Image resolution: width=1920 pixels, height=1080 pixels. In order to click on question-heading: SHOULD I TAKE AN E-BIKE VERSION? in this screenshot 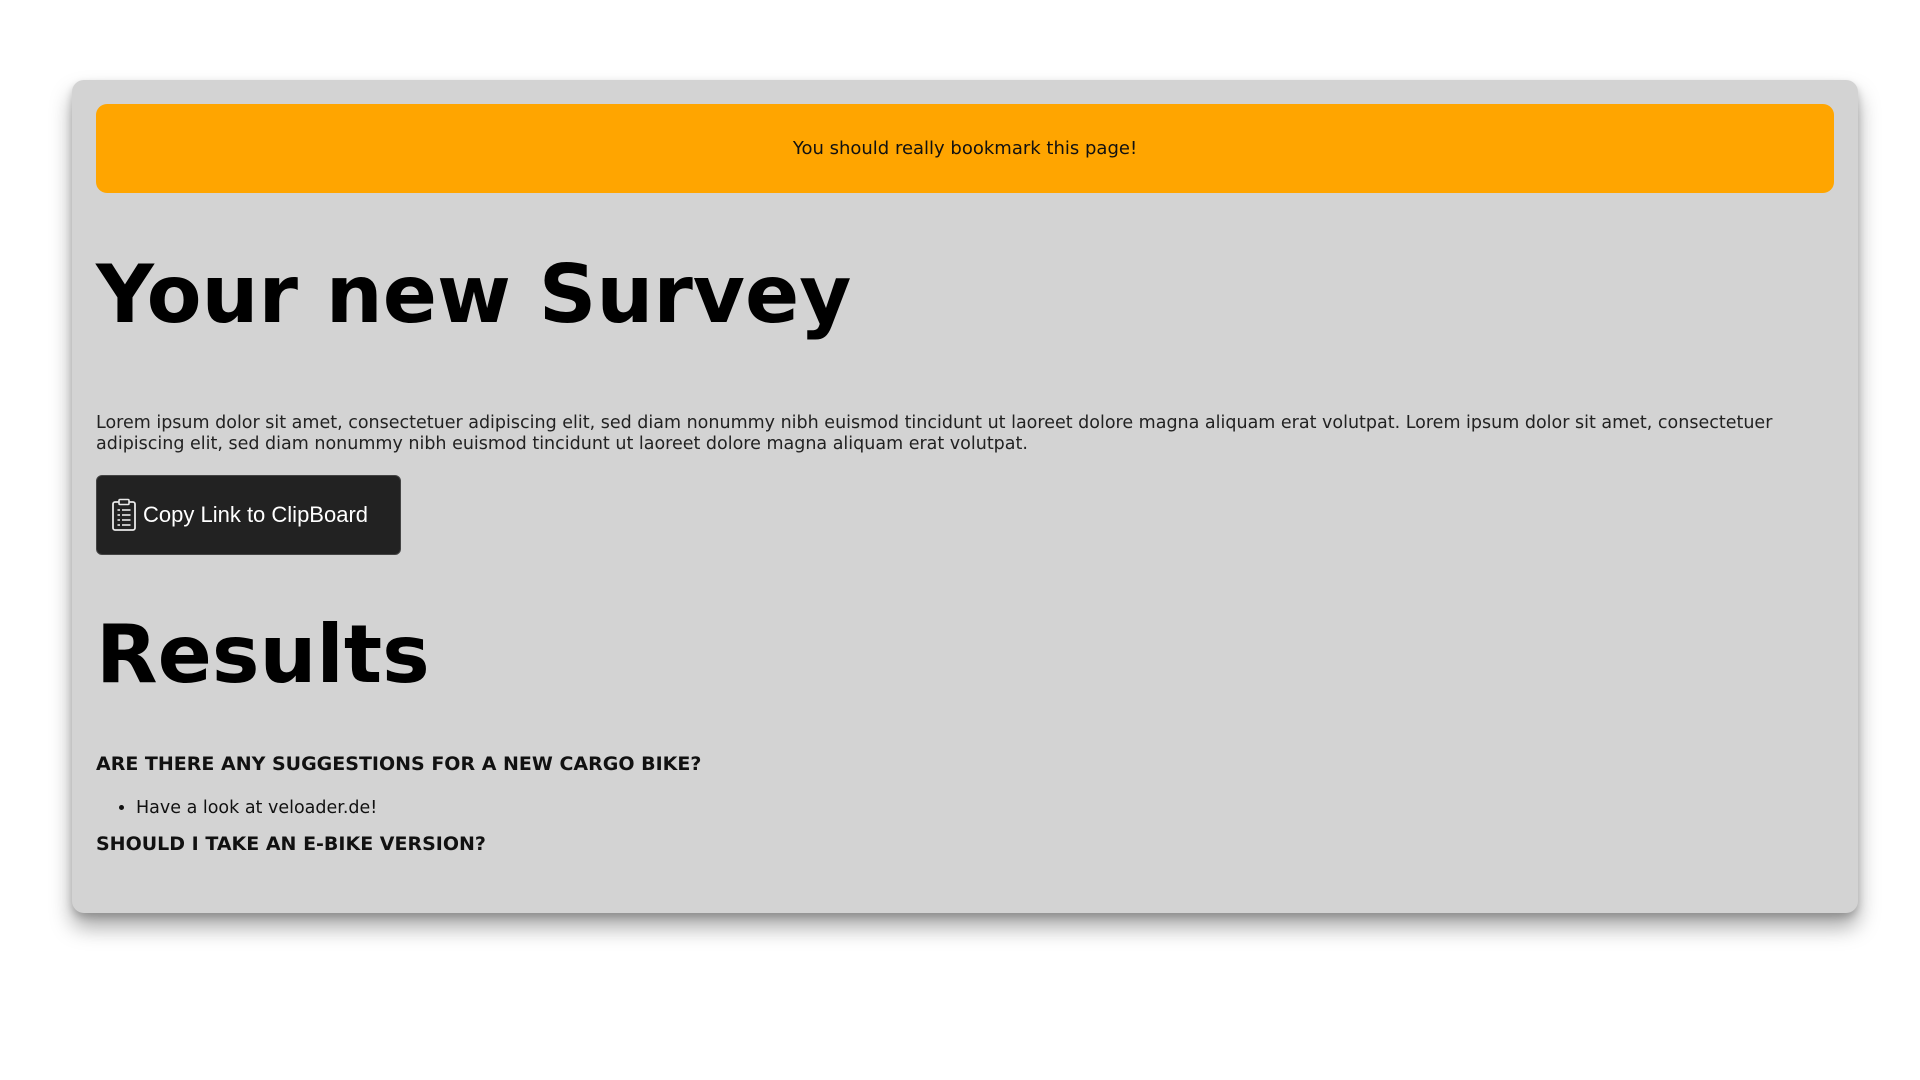, I will do `click(291, 844)`.